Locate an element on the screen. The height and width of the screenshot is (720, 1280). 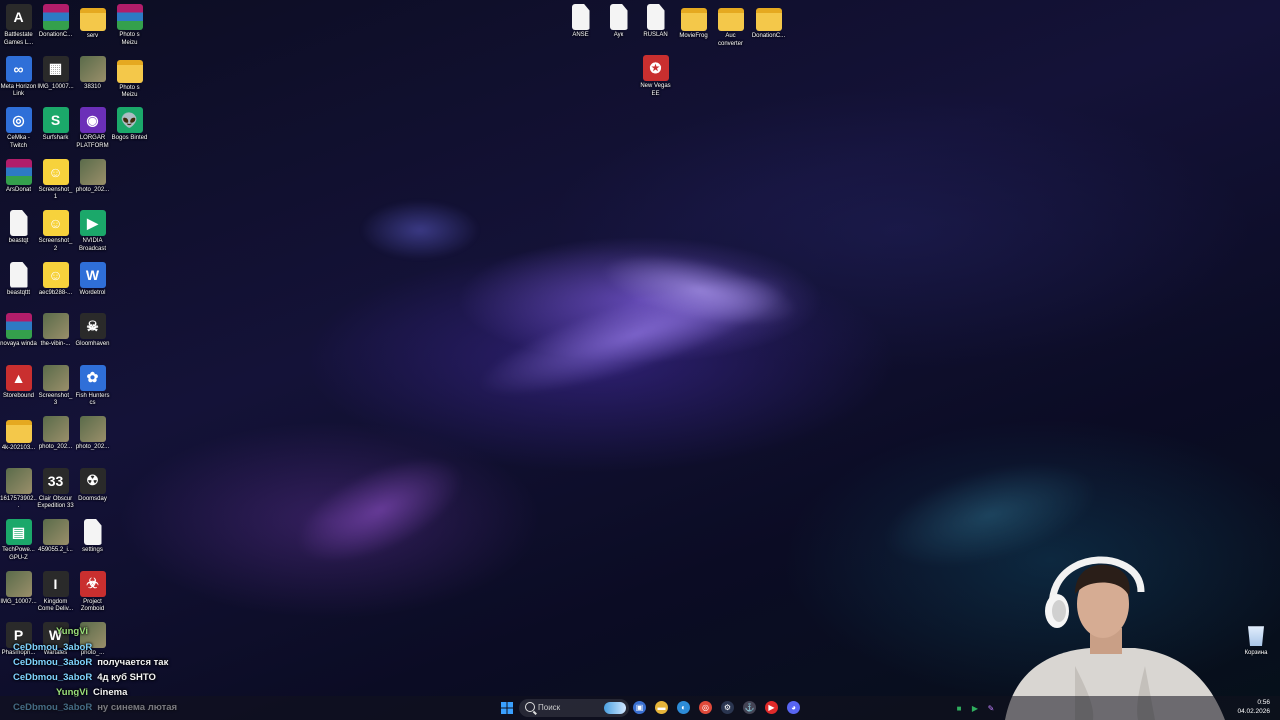
desktop-icon: beastqt is located at coordinates (18, 228).